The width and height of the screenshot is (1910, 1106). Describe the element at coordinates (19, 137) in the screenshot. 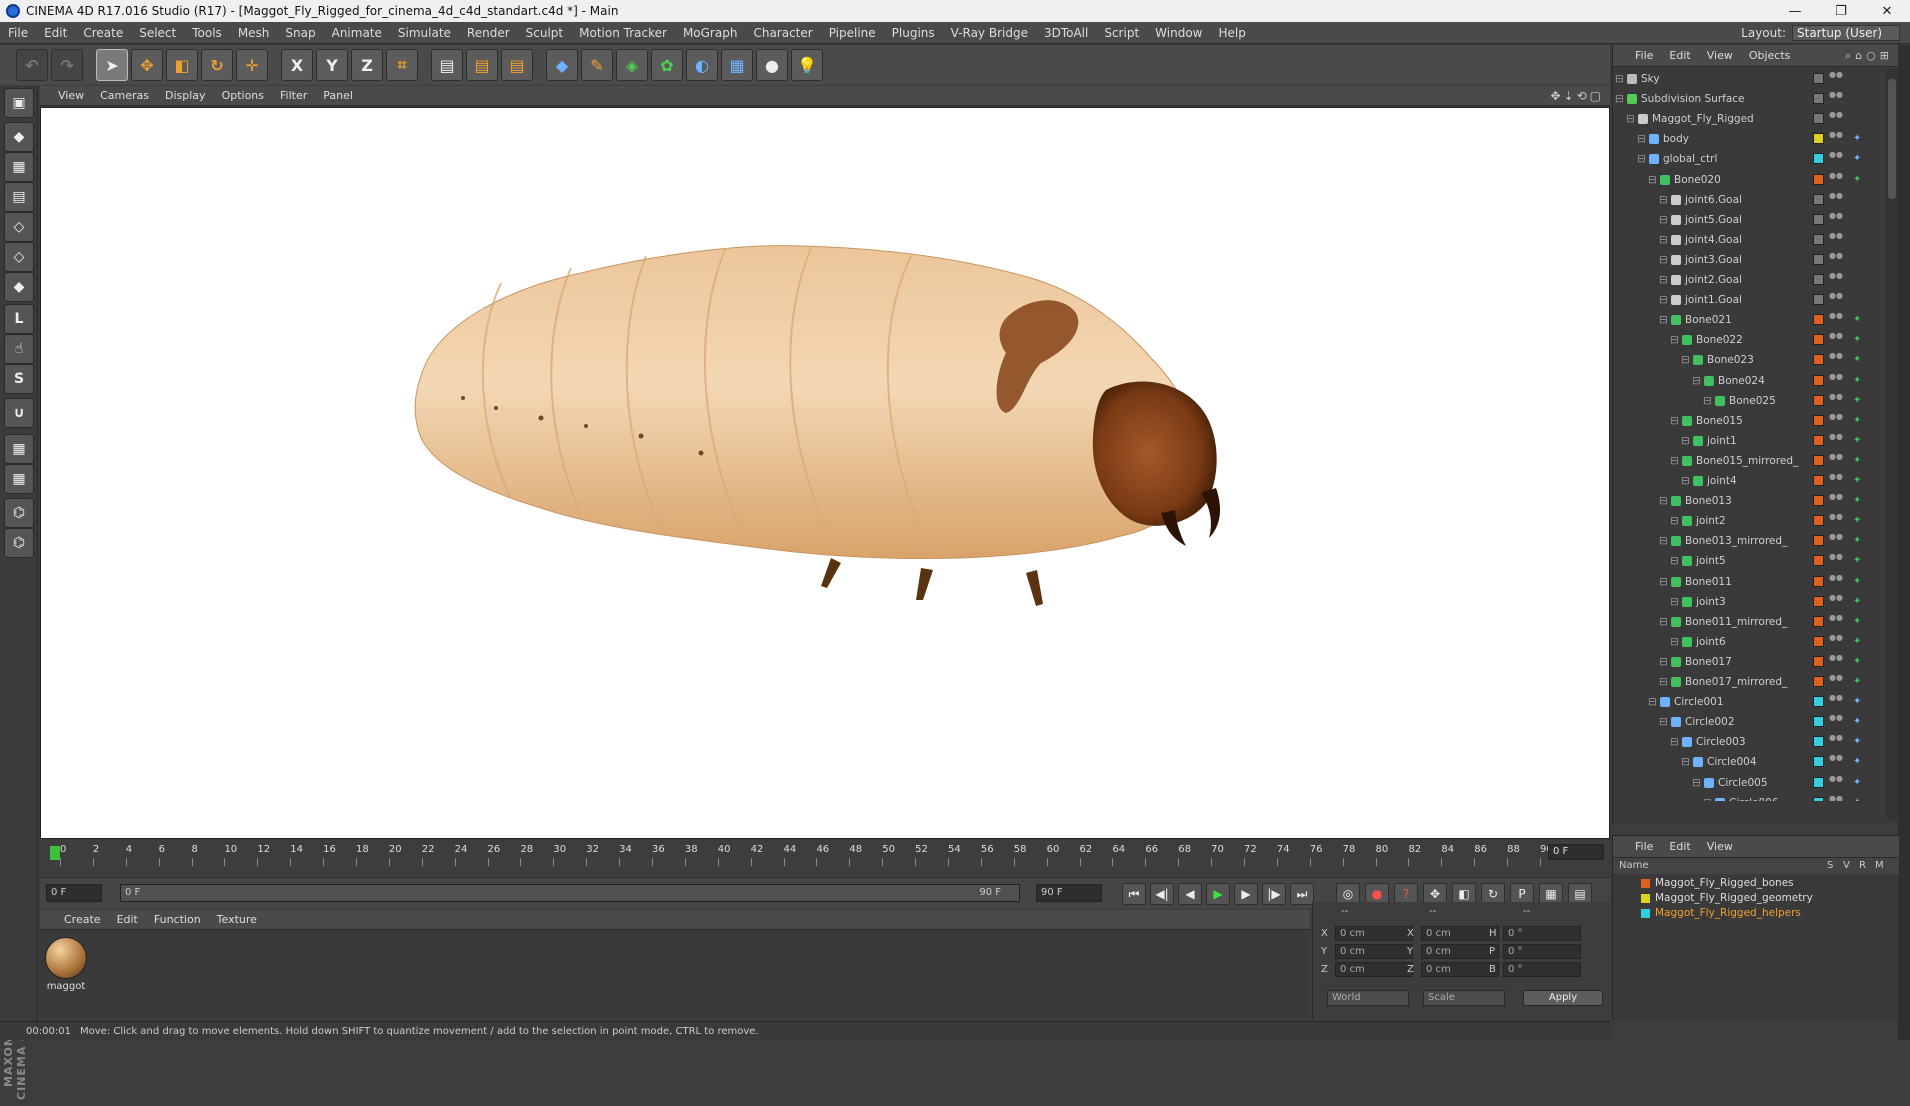

I see `model-mode-icon: ◆` at that location.